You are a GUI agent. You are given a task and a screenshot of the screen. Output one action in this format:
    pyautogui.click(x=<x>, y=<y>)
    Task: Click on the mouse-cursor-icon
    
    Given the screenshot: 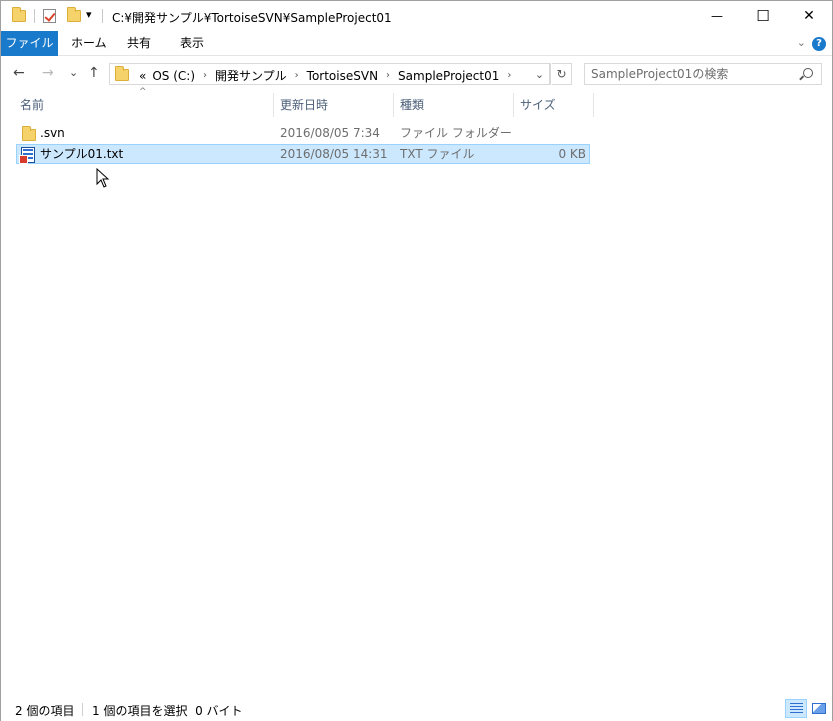 What is the action you would take?
    pyautogui.click(x=103, y=178)
    